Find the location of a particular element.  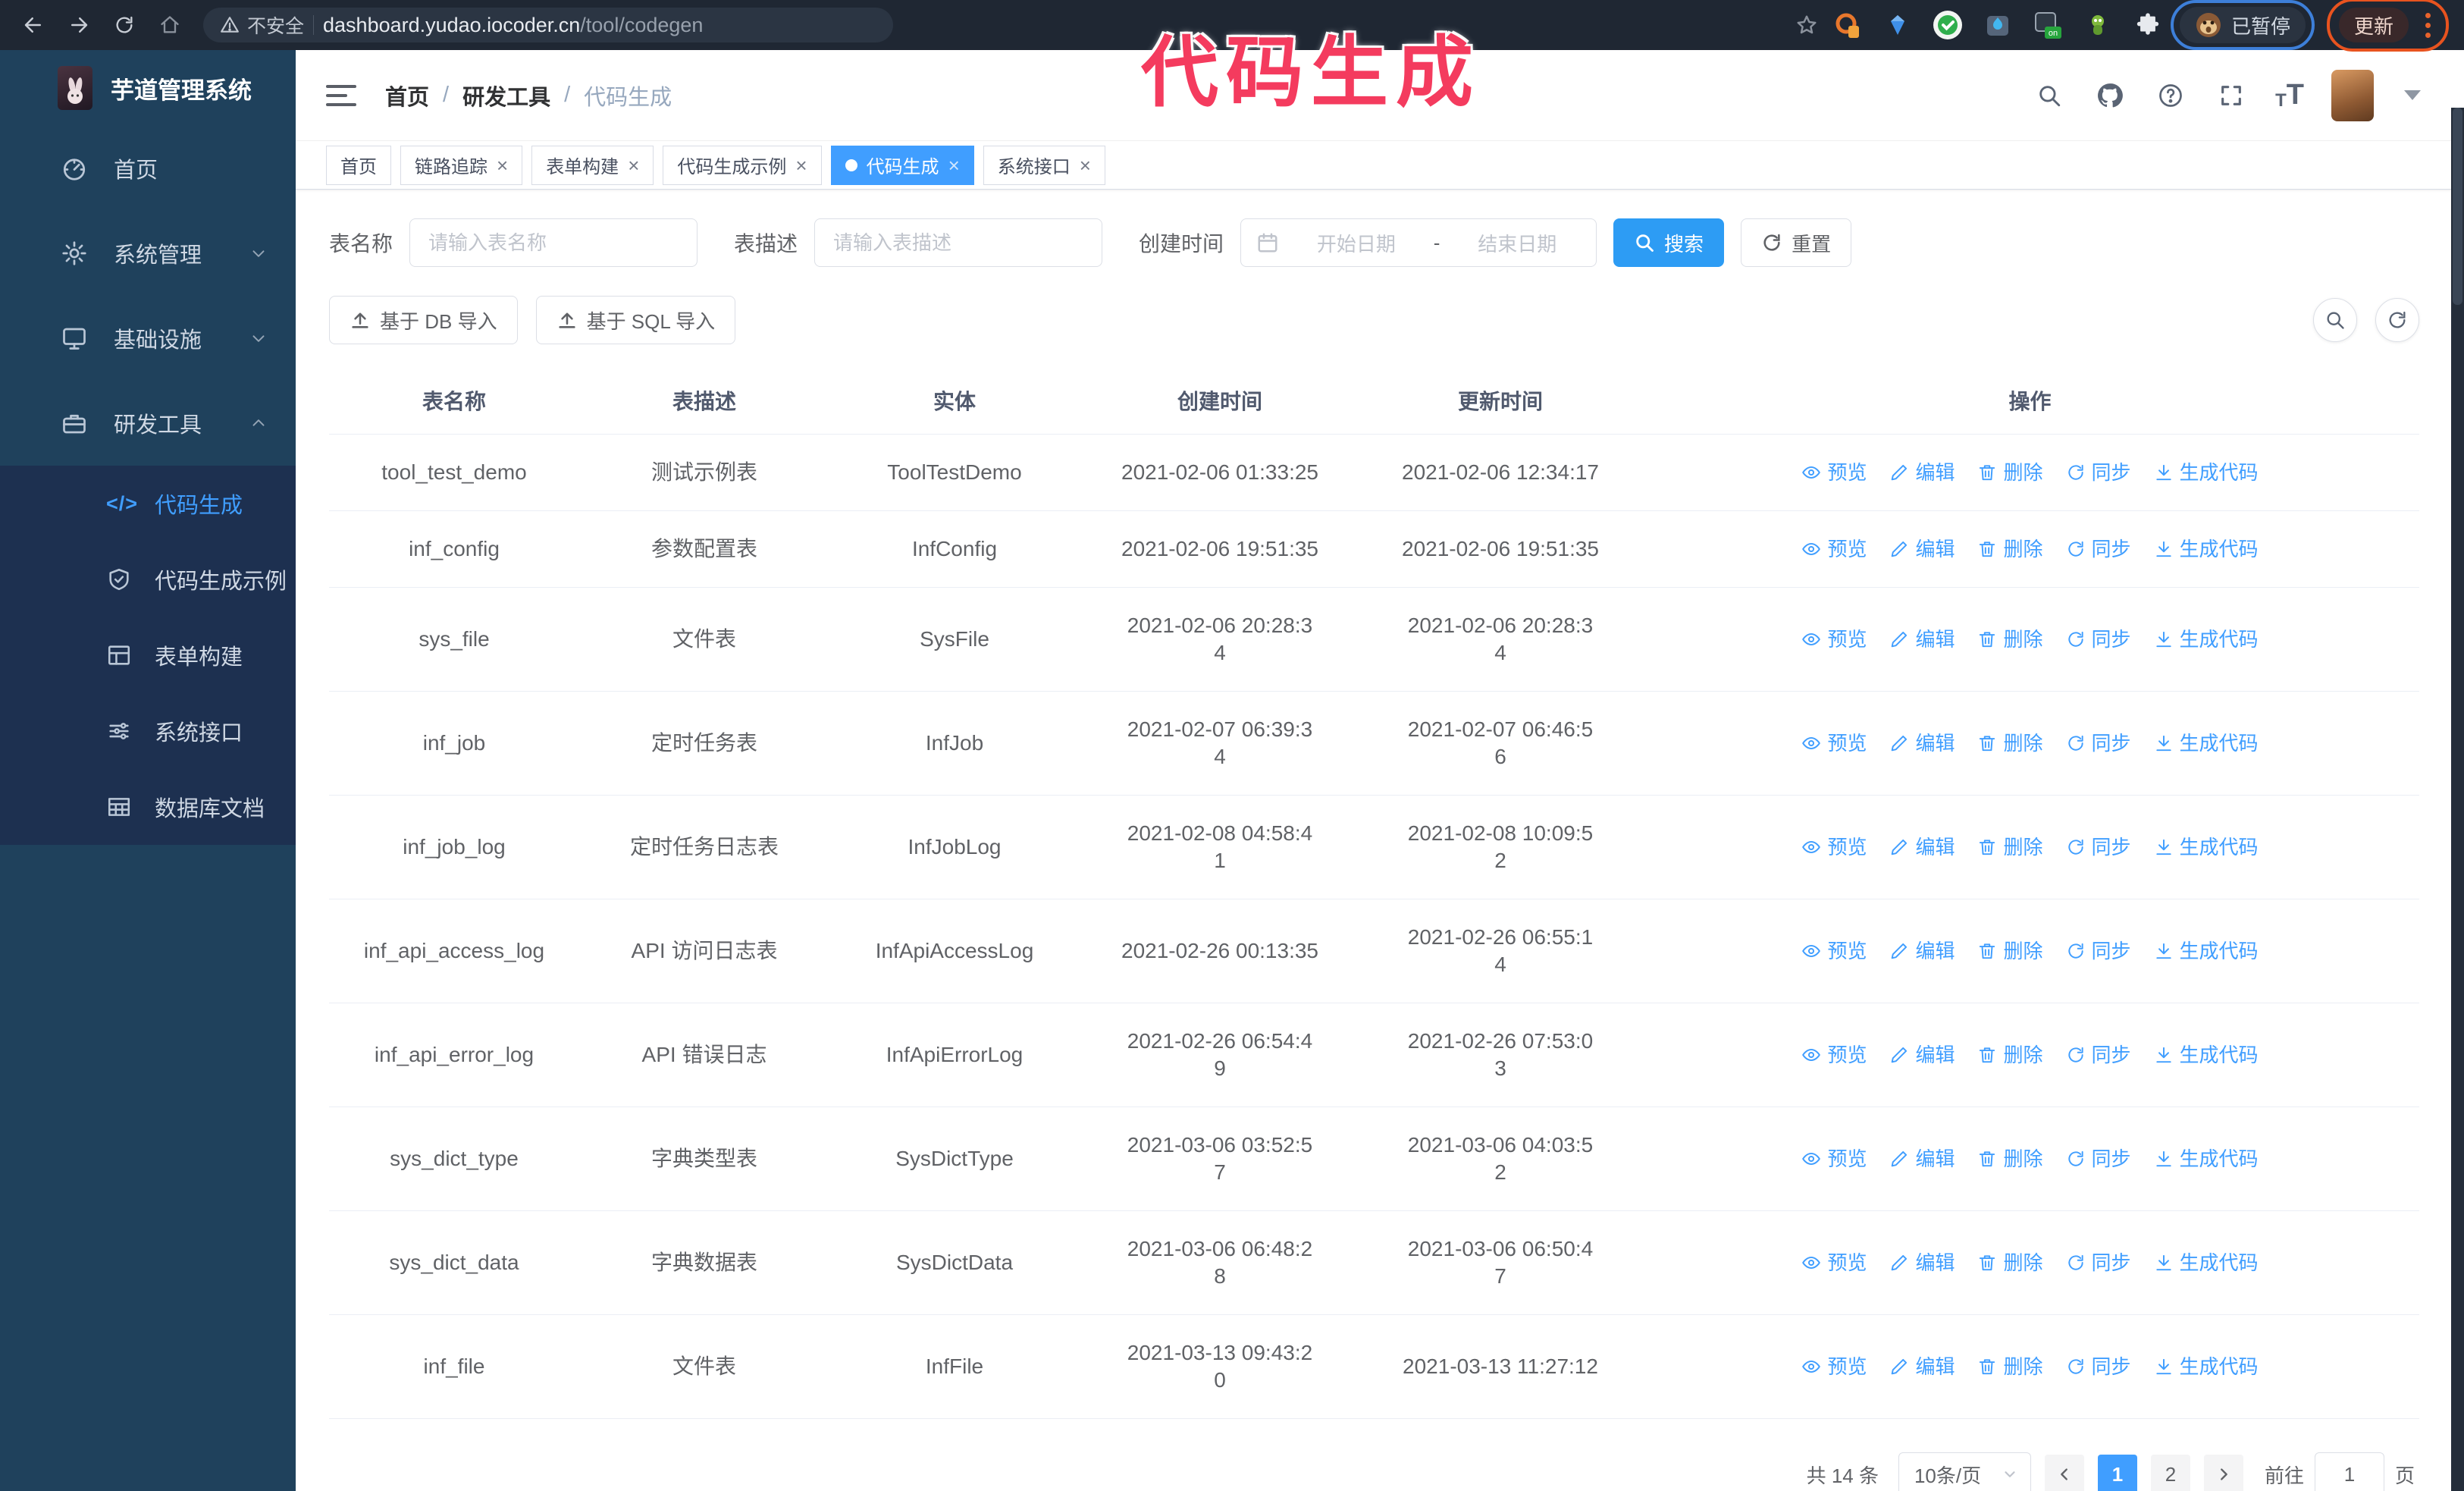

reset-button: 重置 is located at coordinates (1796, 242).